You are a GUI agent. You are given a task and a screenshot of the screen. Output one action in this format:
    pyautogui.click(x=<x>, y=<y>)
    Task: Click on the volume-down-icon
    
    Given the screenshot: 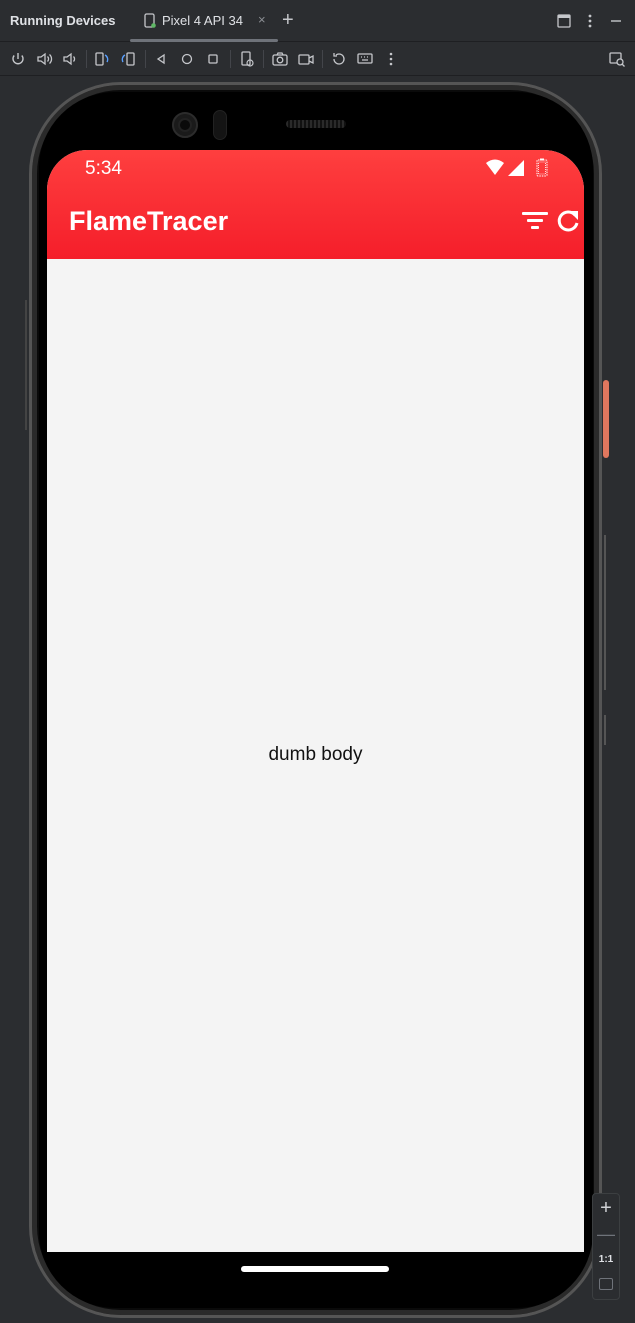 What is the action you would take?
    pyautogui.click(x=70, y=59)
    